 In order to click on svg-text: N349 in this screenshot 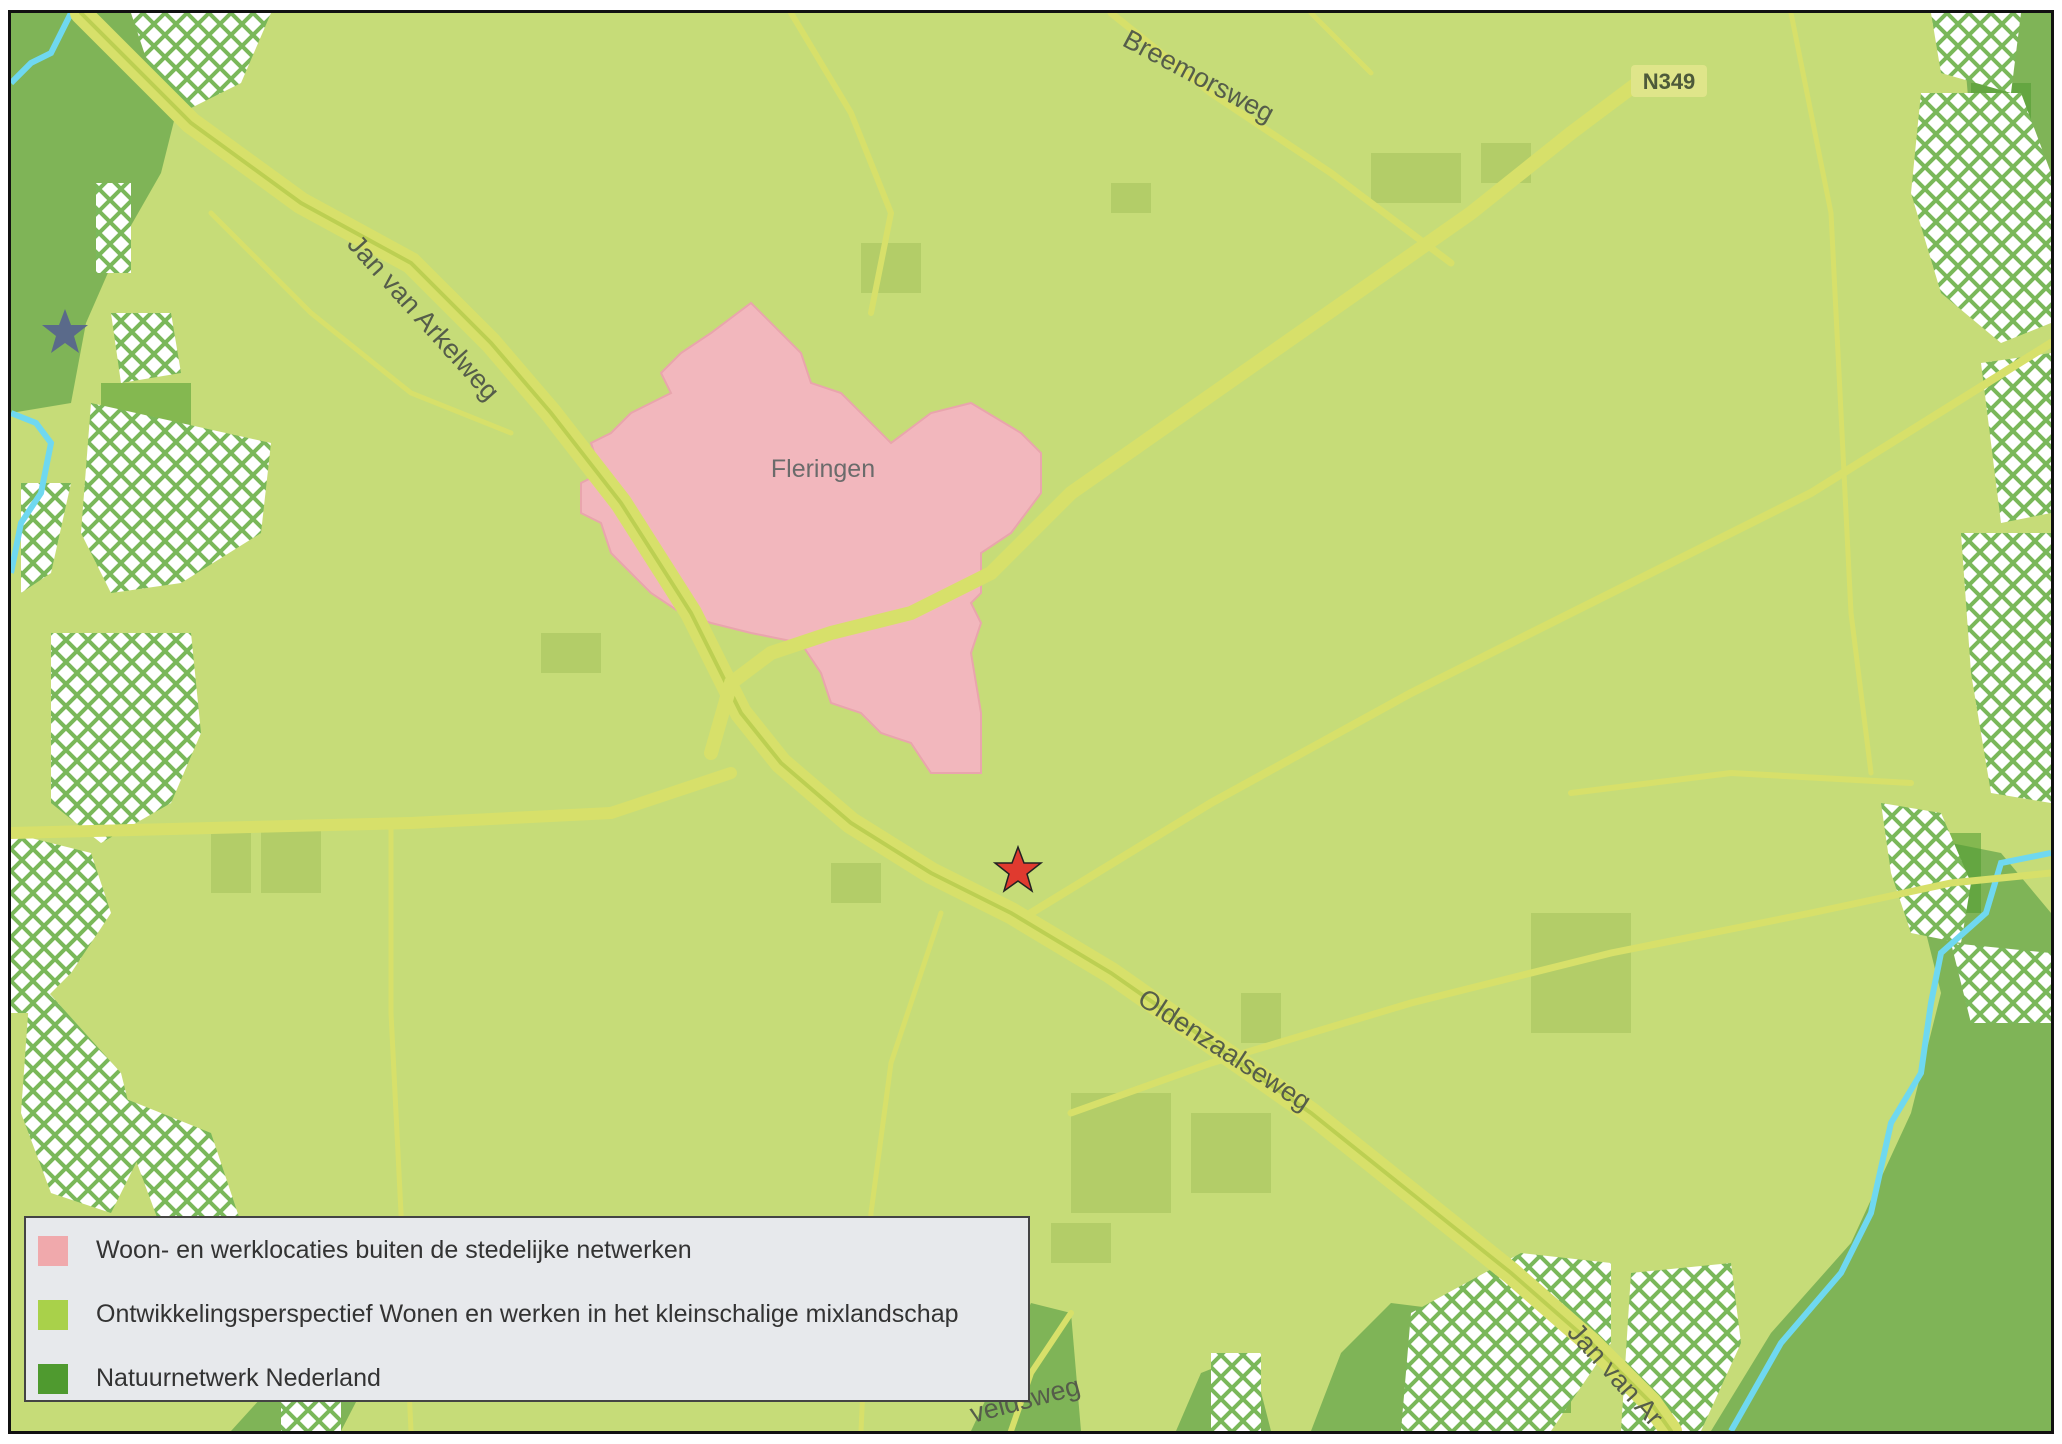, I will do `click(1669, 81)`.